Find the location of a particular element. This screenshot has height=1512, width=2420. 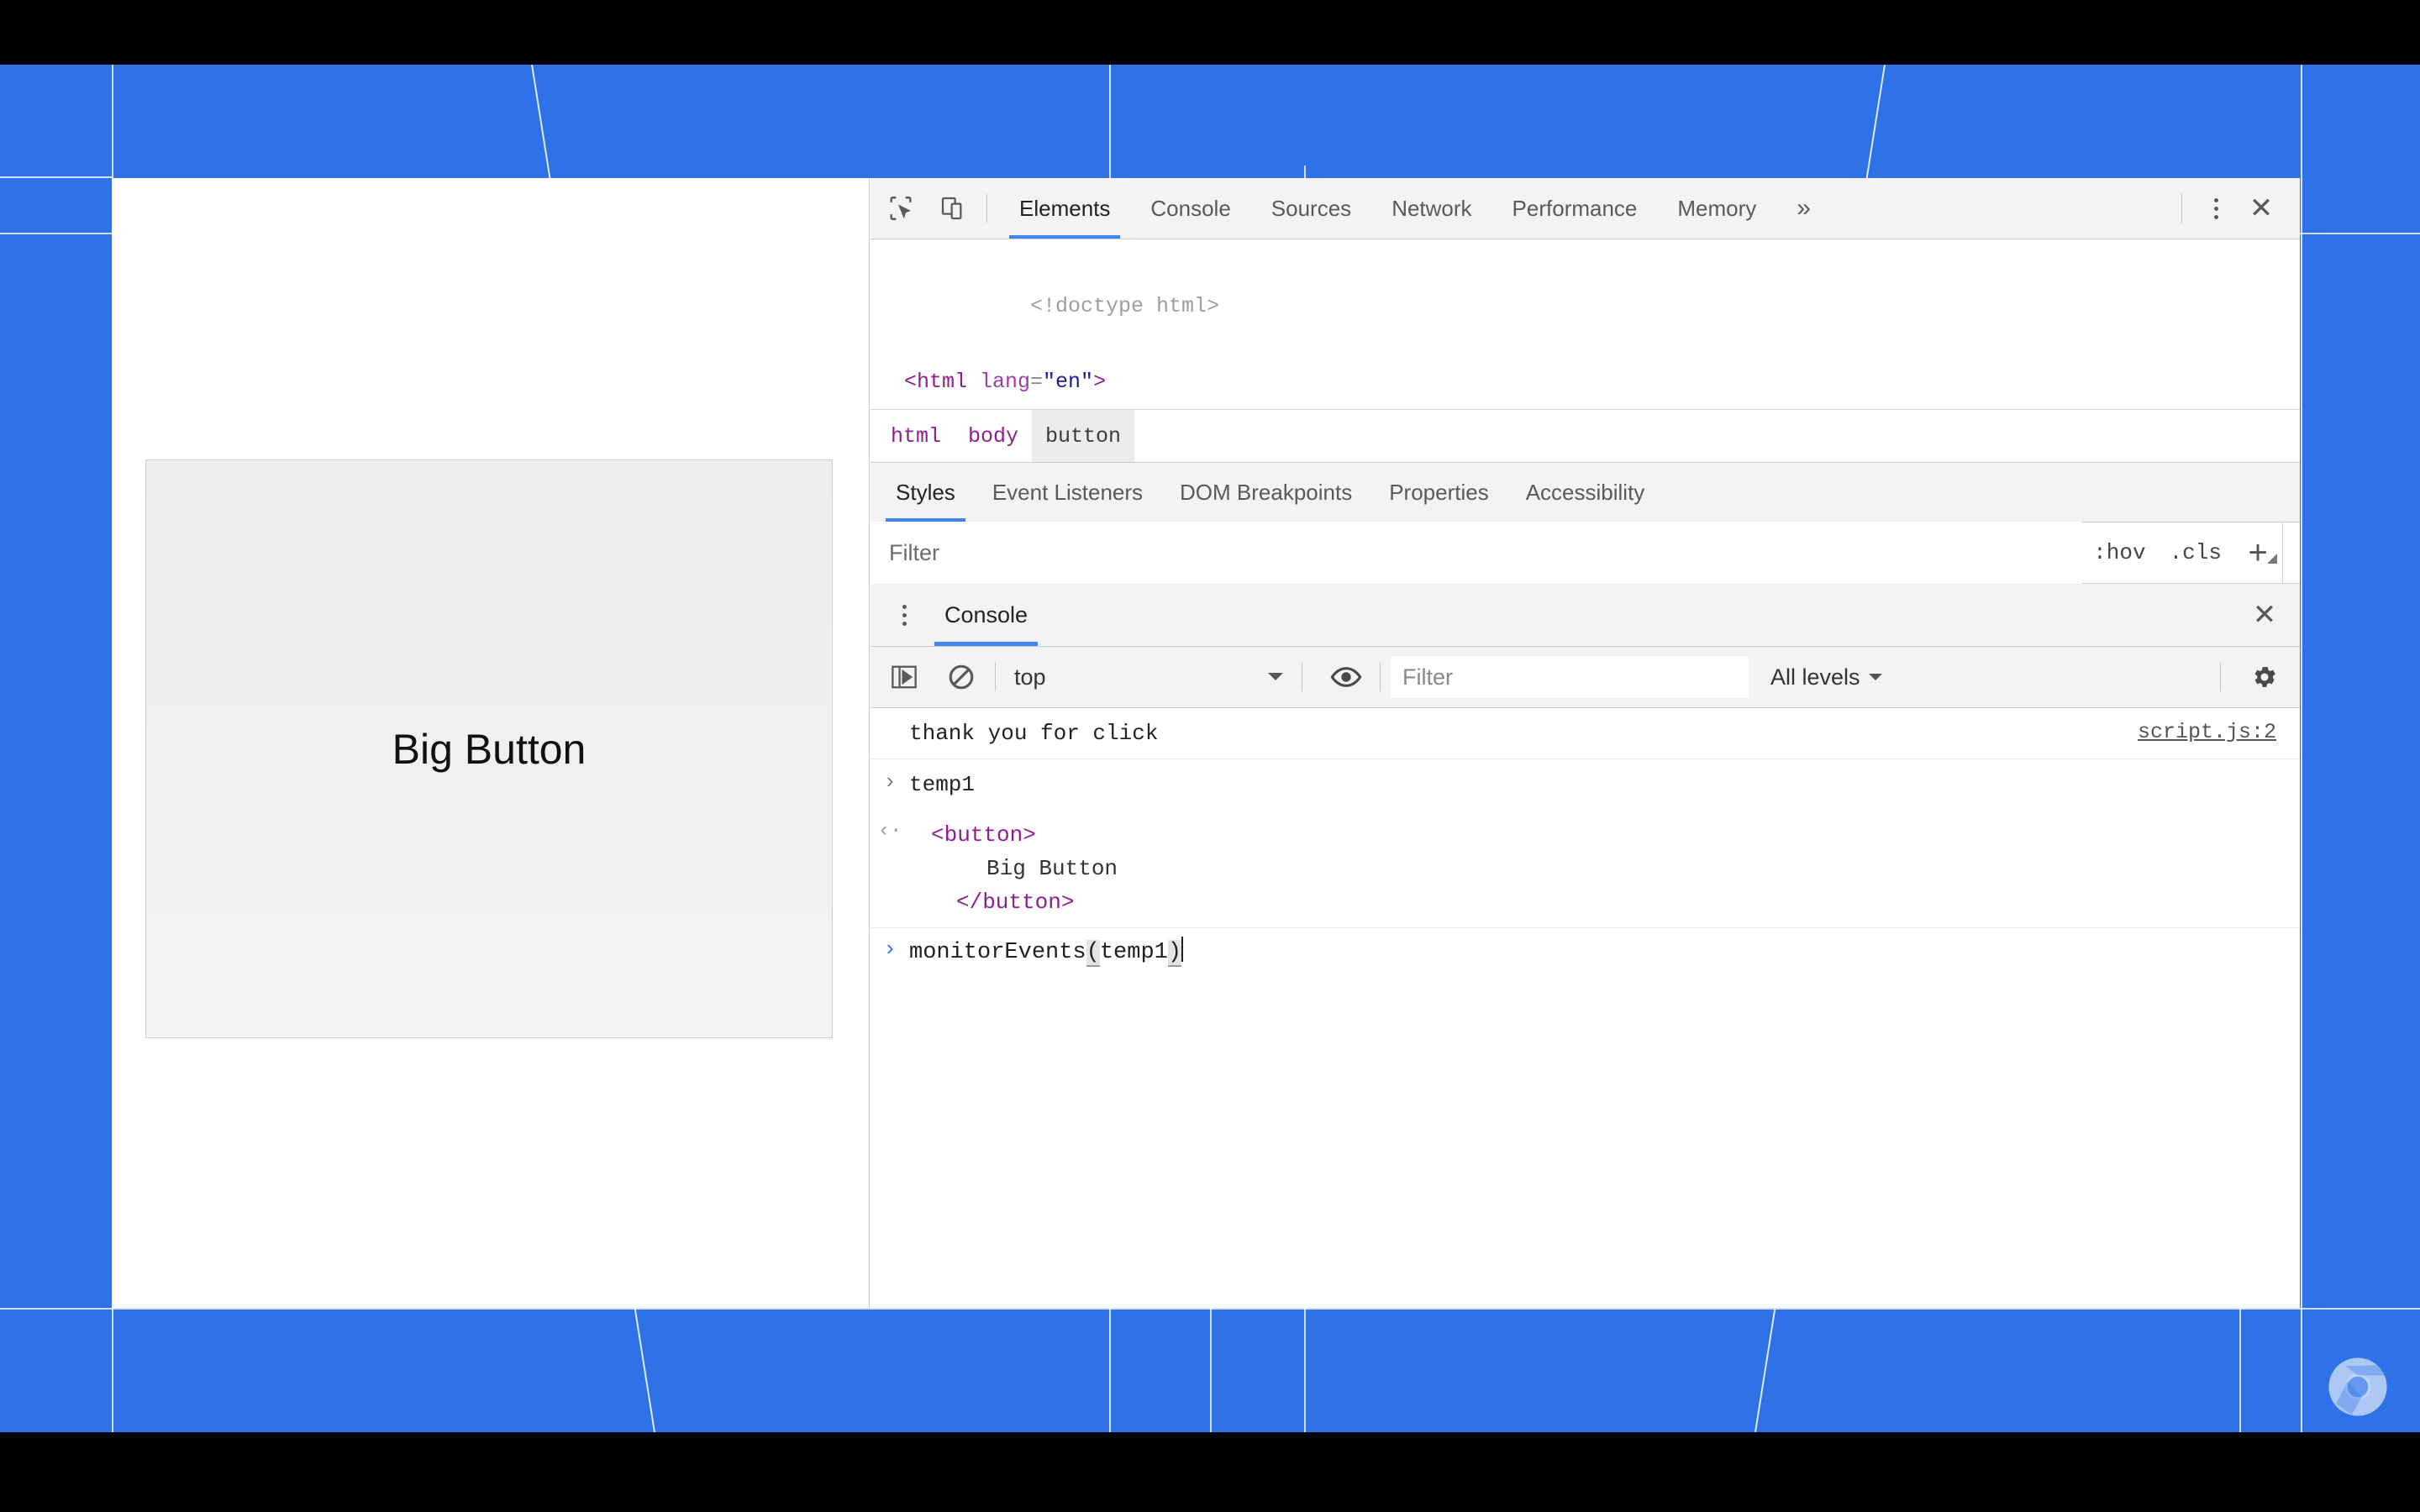

chrome-logo-icon is located at coordinates (2357, 1386).